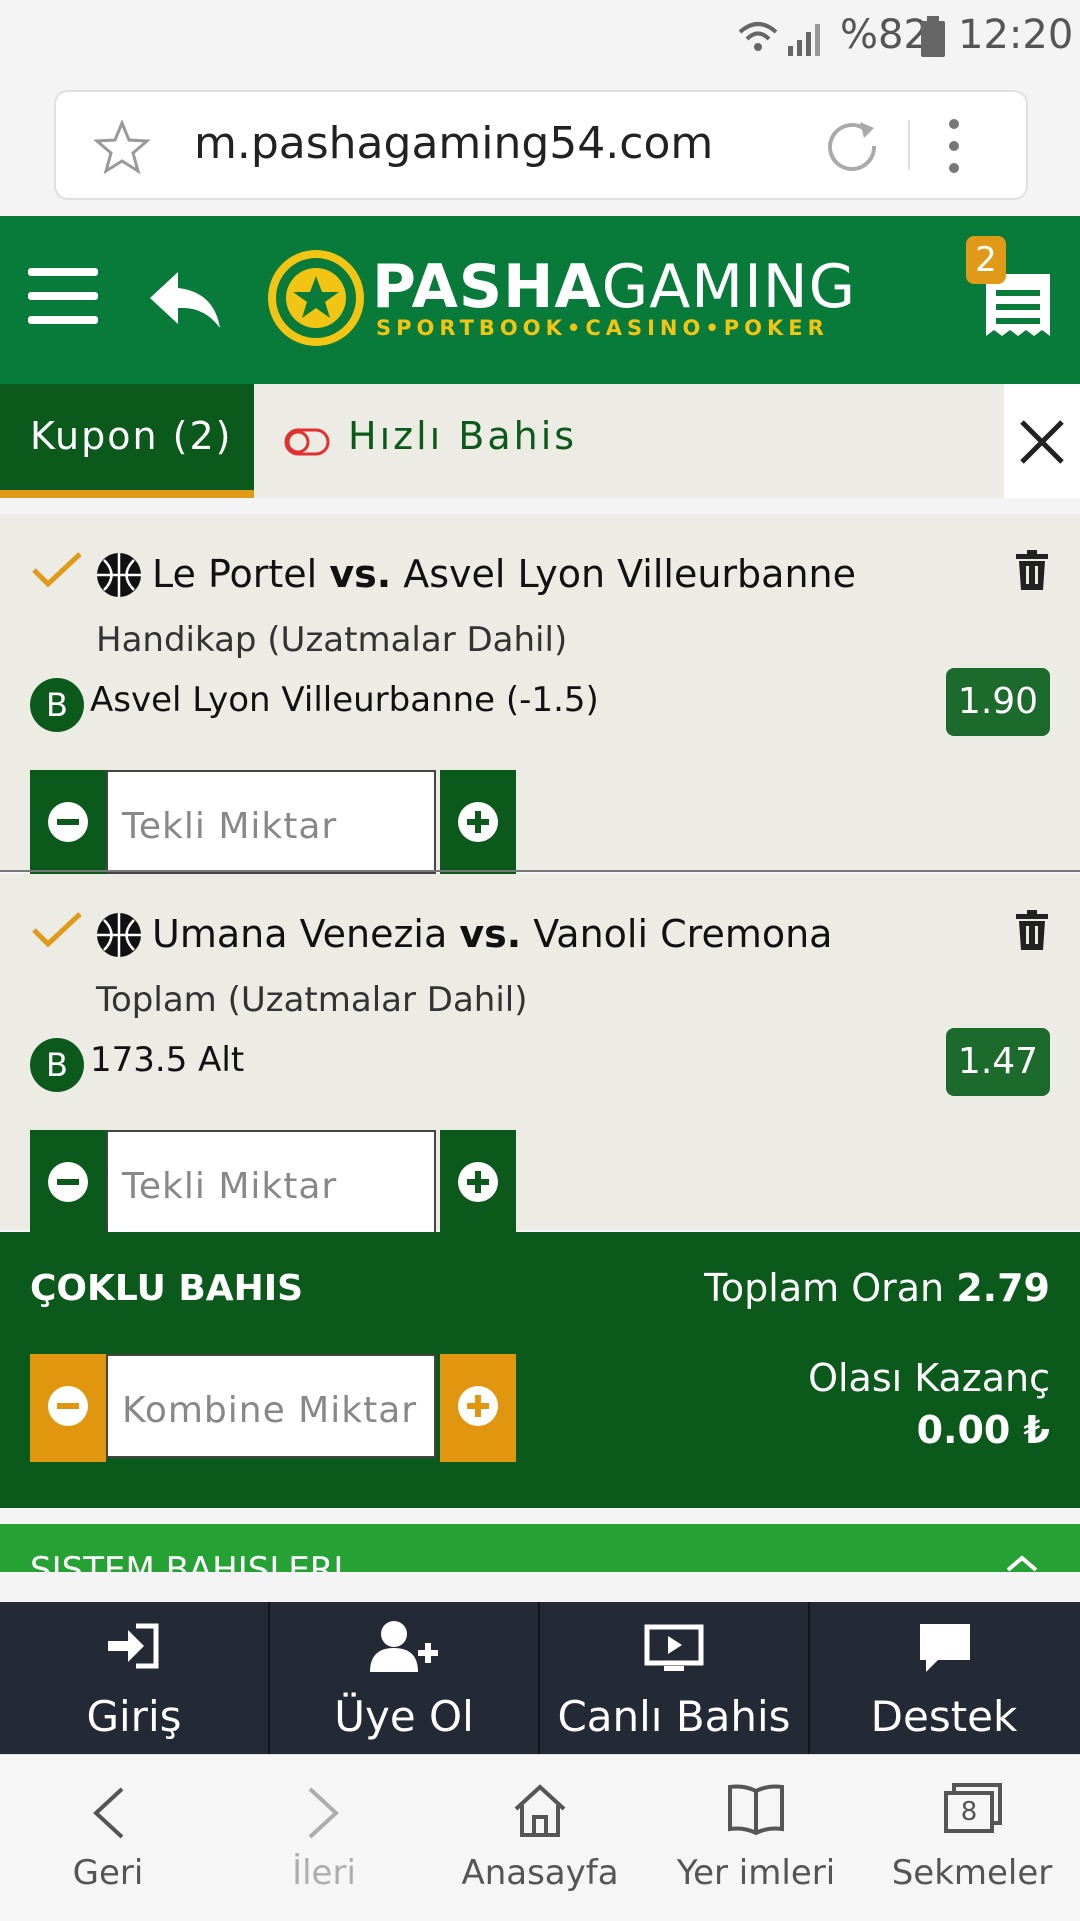  I want to click on pasha-logo-icon, so click(316, 298).